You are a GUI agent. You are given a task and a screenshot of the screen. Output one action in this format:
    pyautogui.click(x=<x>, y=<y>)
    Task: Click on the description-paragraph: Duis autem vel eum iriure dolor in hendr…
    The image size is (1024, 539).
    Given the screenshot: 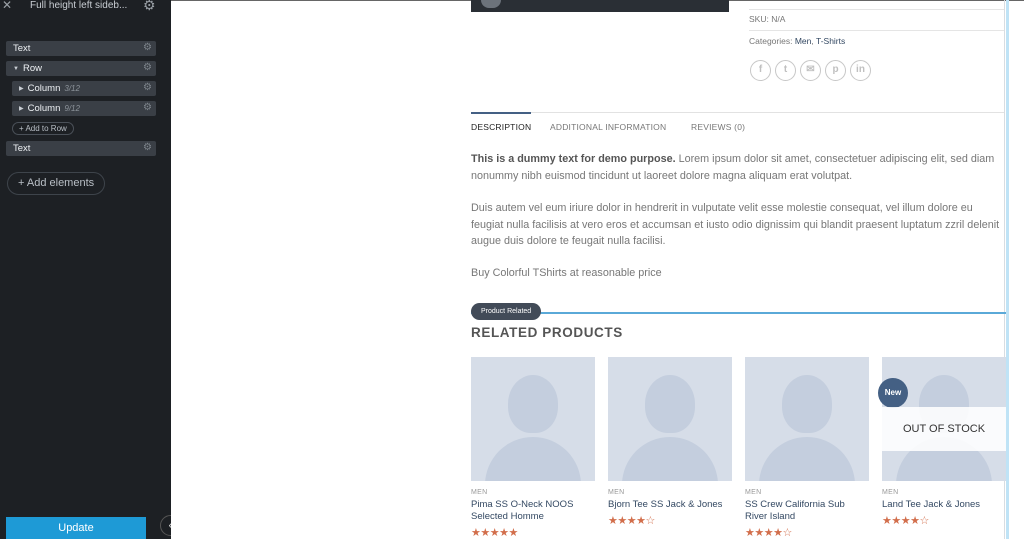 What is the action you would take?
    pyautogui.click(x=735, y=224)
    